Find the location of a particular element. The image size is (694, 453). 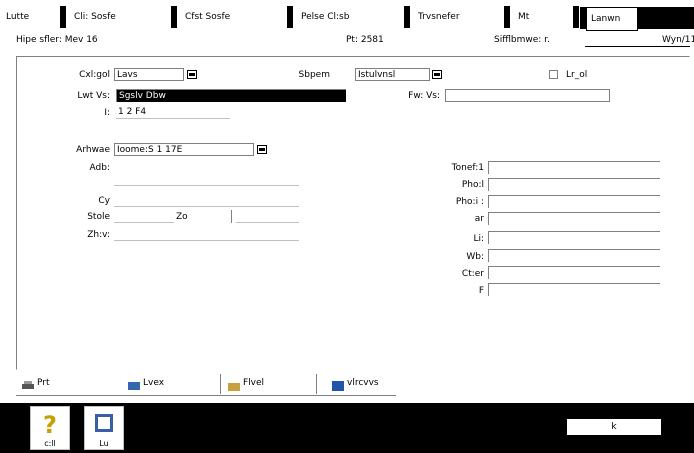

tab-label: Mt is located at coordinates (524, 17).